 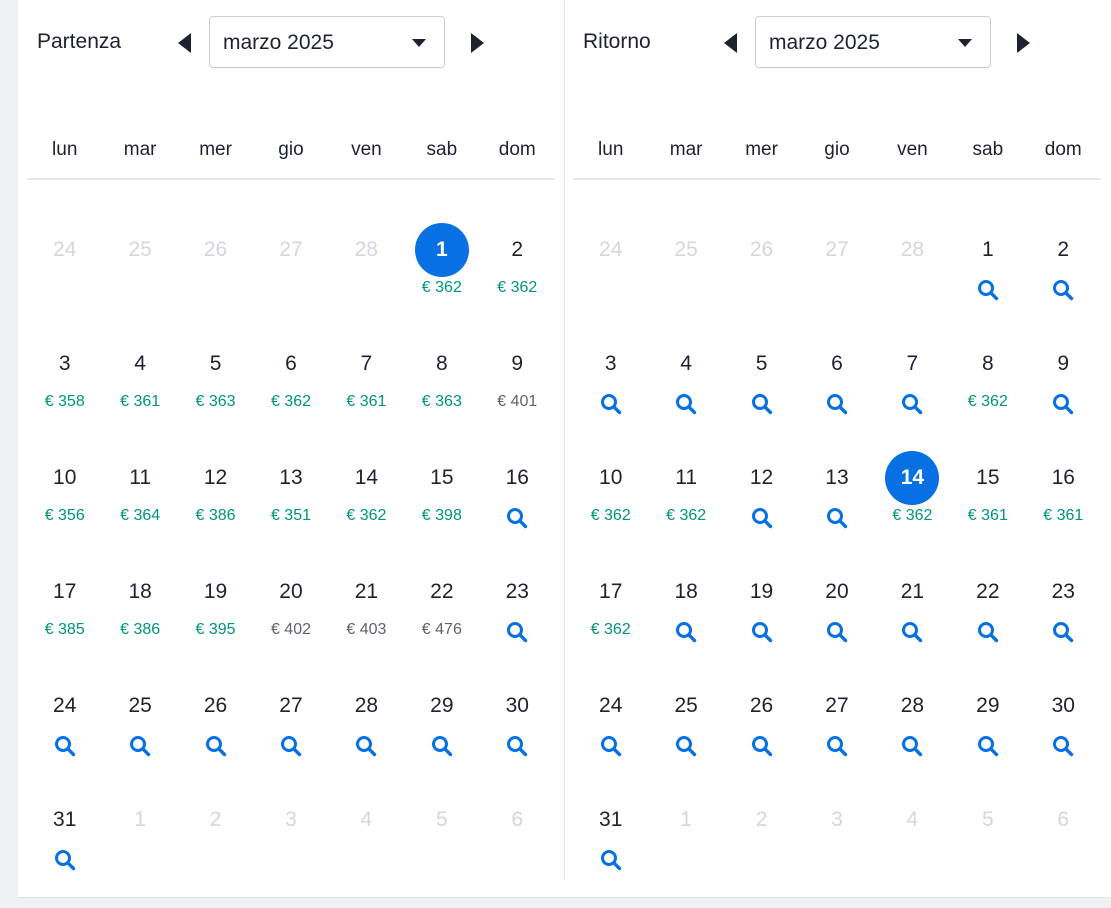 I want to click on day-number: 24, so click(x=65, y=705).